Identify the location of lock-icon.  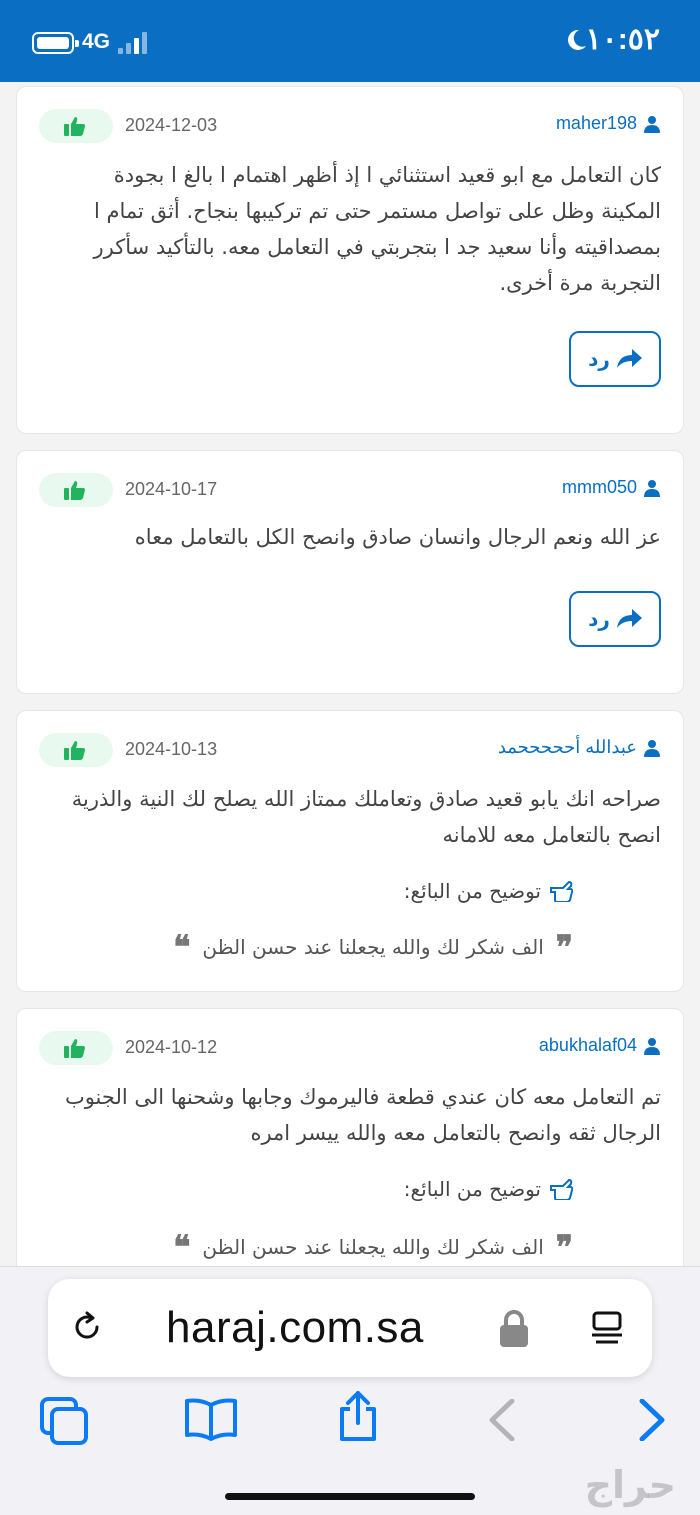
(514, 1328).